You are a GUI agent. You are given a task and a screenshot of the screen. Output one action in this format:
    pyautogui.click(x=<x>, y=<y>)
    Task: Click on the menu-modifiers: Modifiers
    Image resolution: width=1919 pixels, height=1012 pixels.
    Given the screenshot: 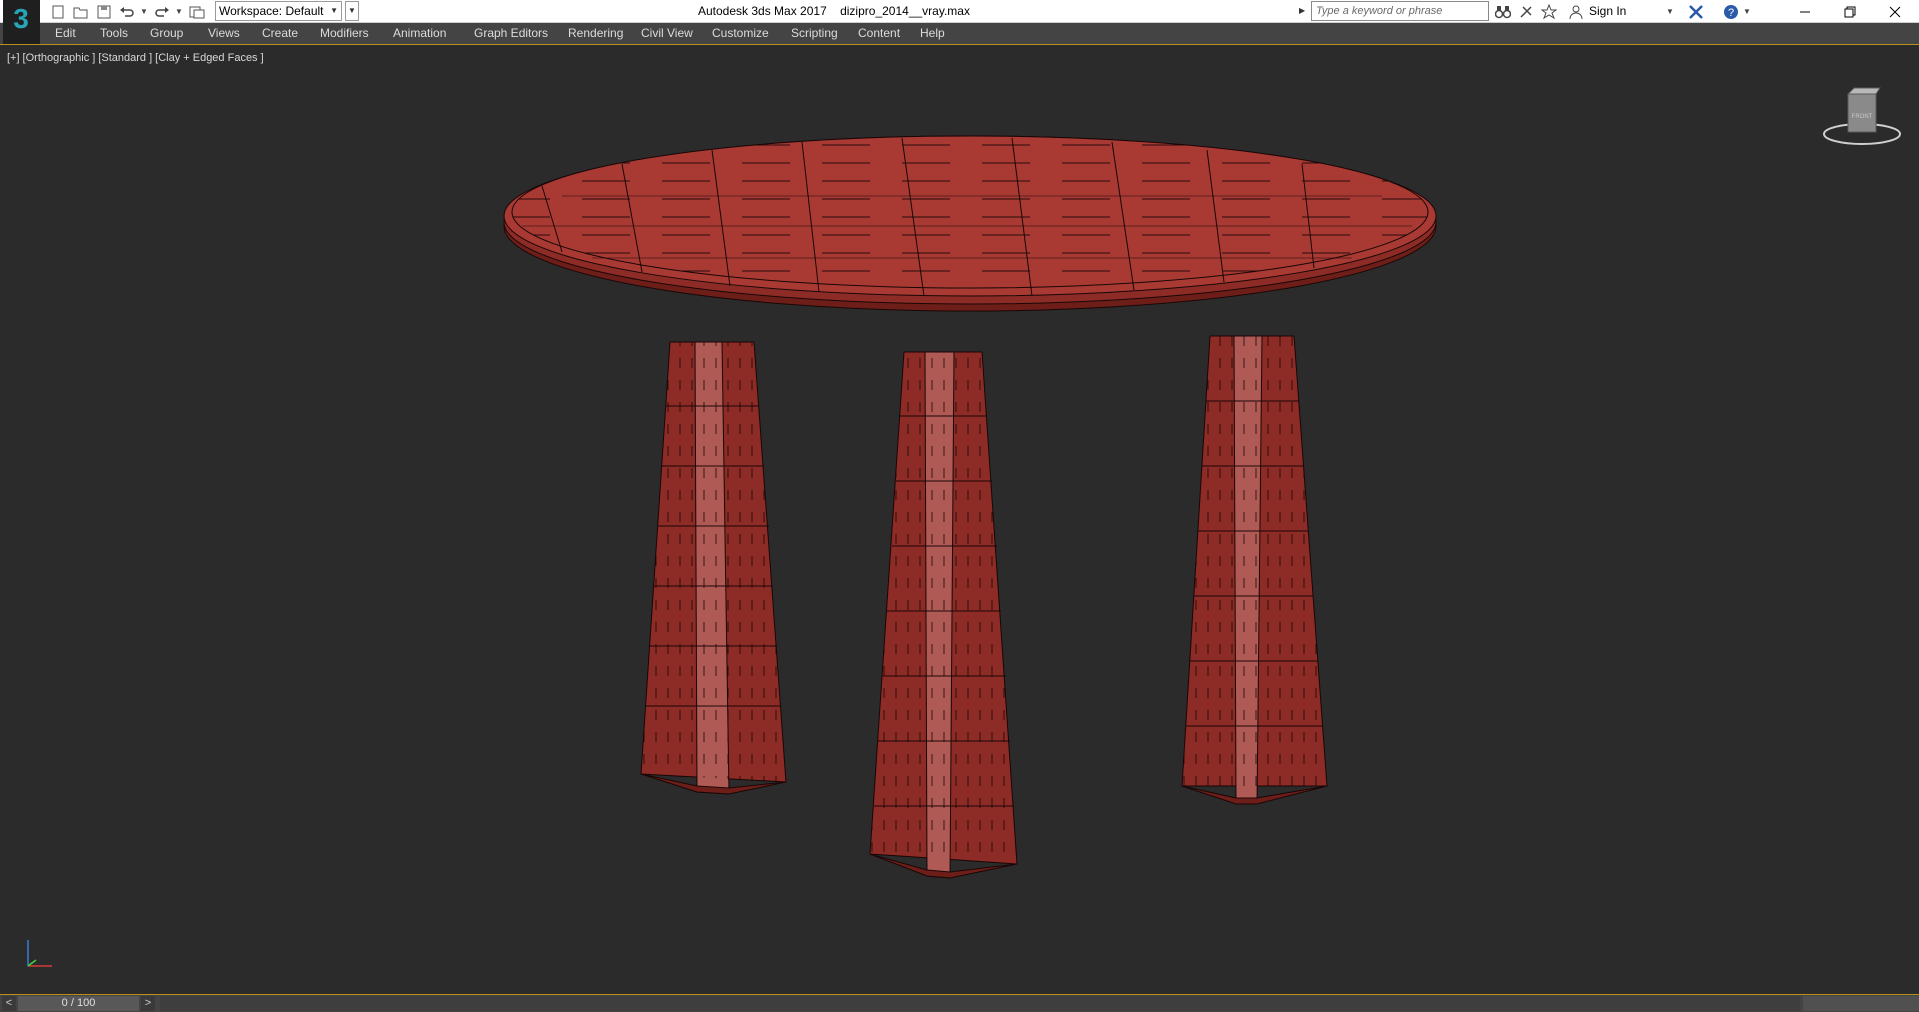 What is the action you would take?
    pyautogui.click(x=344, y=33)
    